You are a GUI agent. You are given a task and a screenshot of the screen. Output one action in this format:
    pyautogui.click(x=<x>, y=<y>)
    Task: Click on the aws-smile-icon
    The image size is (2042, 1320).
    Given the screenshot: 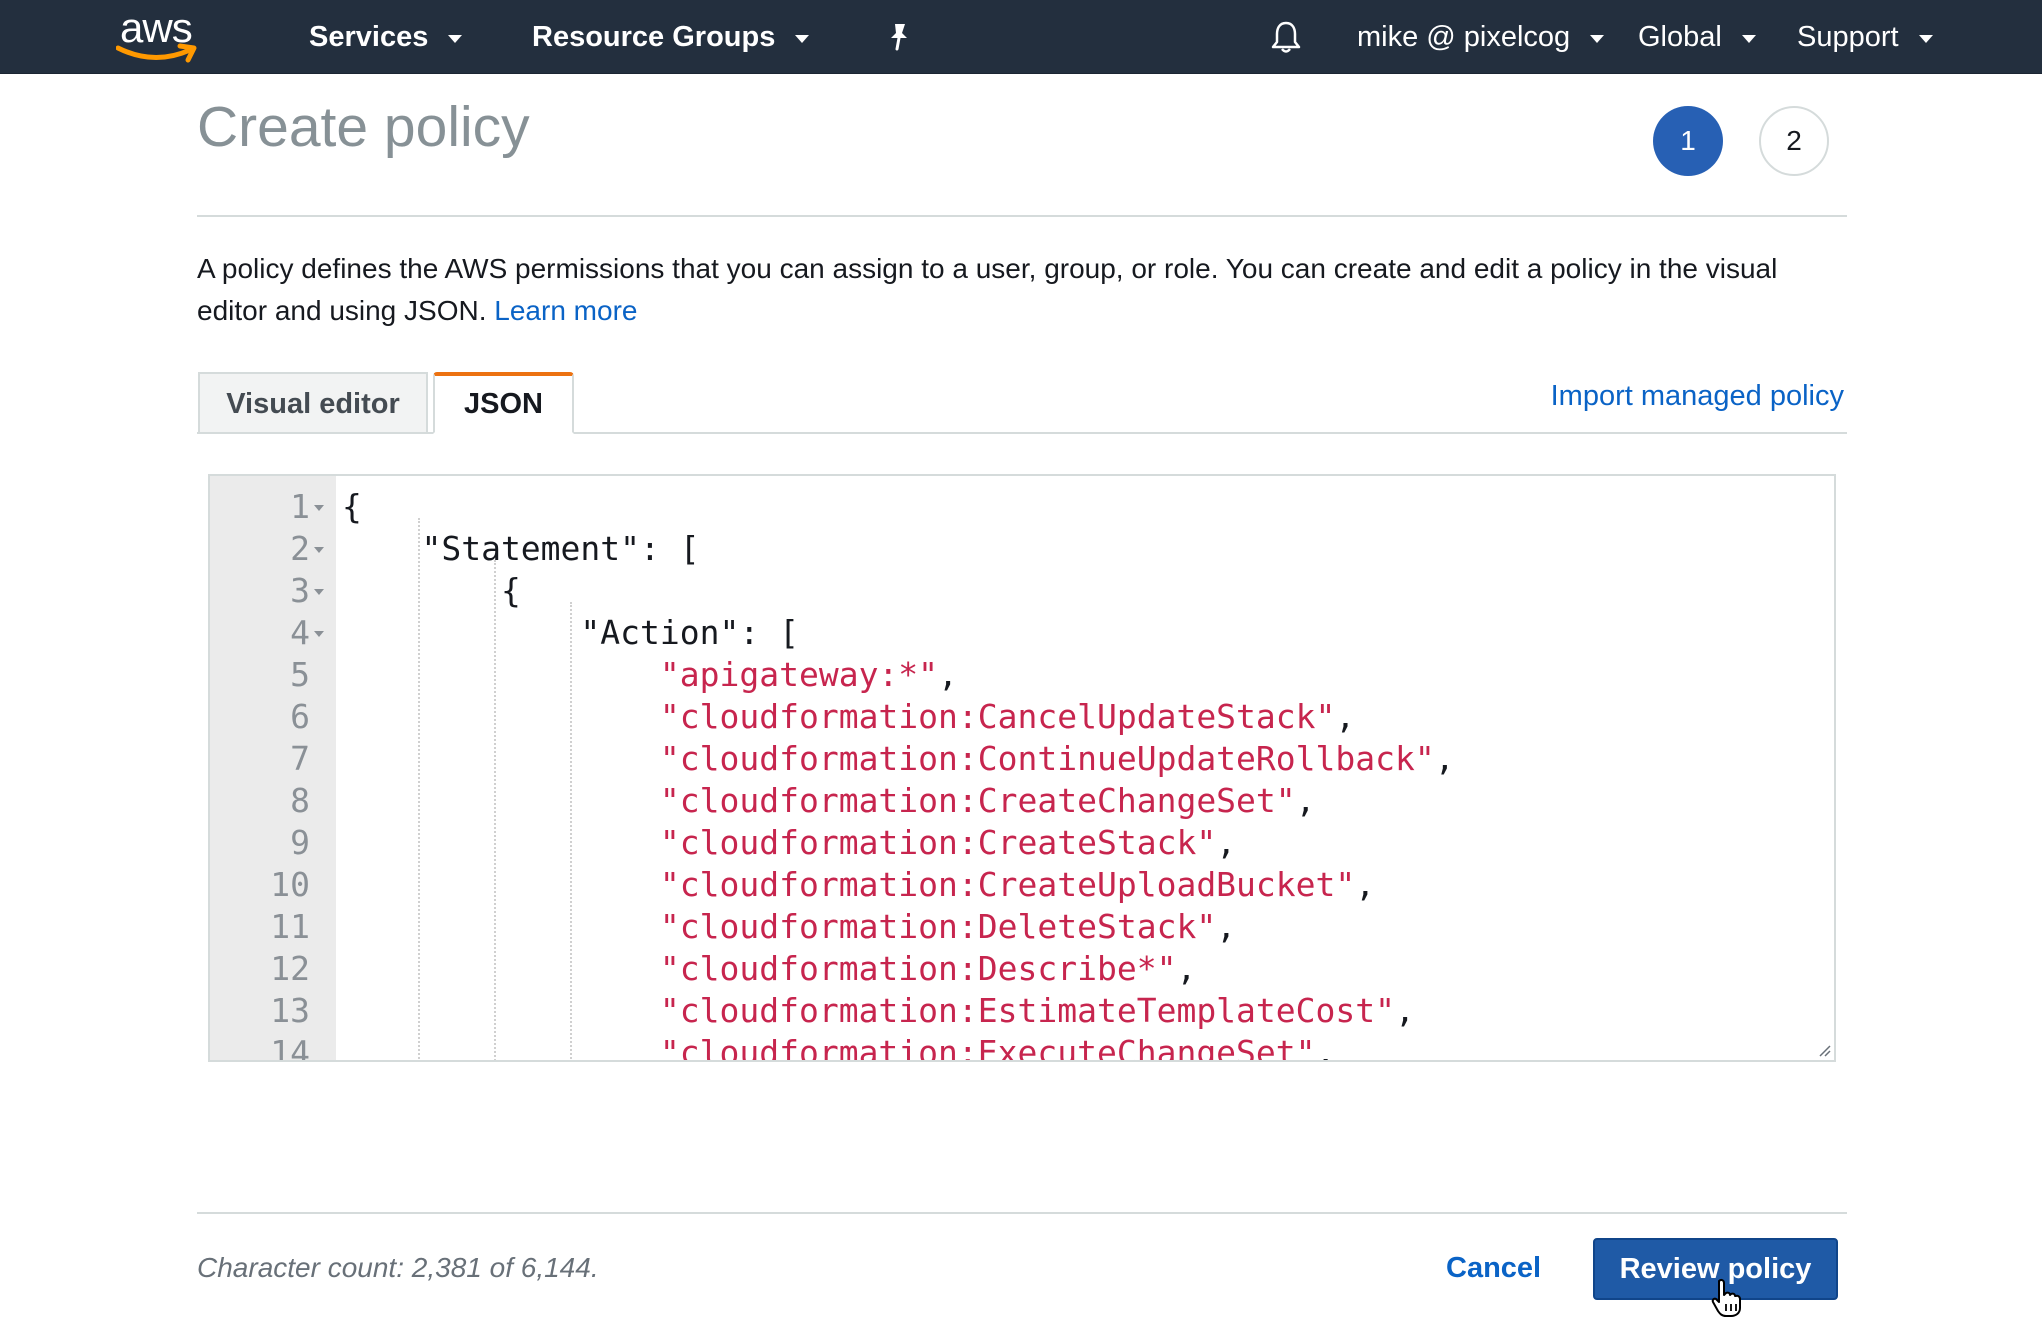 What is the action you would take?
    pyautogui.click(x=156, y=53)
    